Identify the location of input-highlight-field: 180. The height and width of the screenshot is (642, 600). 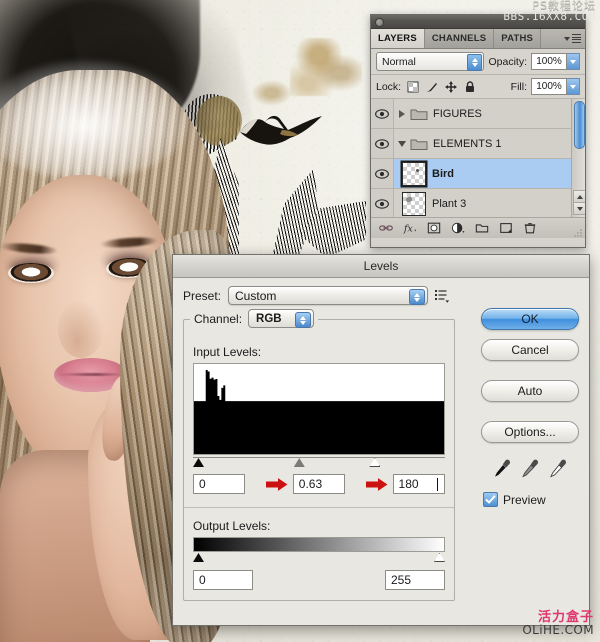
(418, 484).